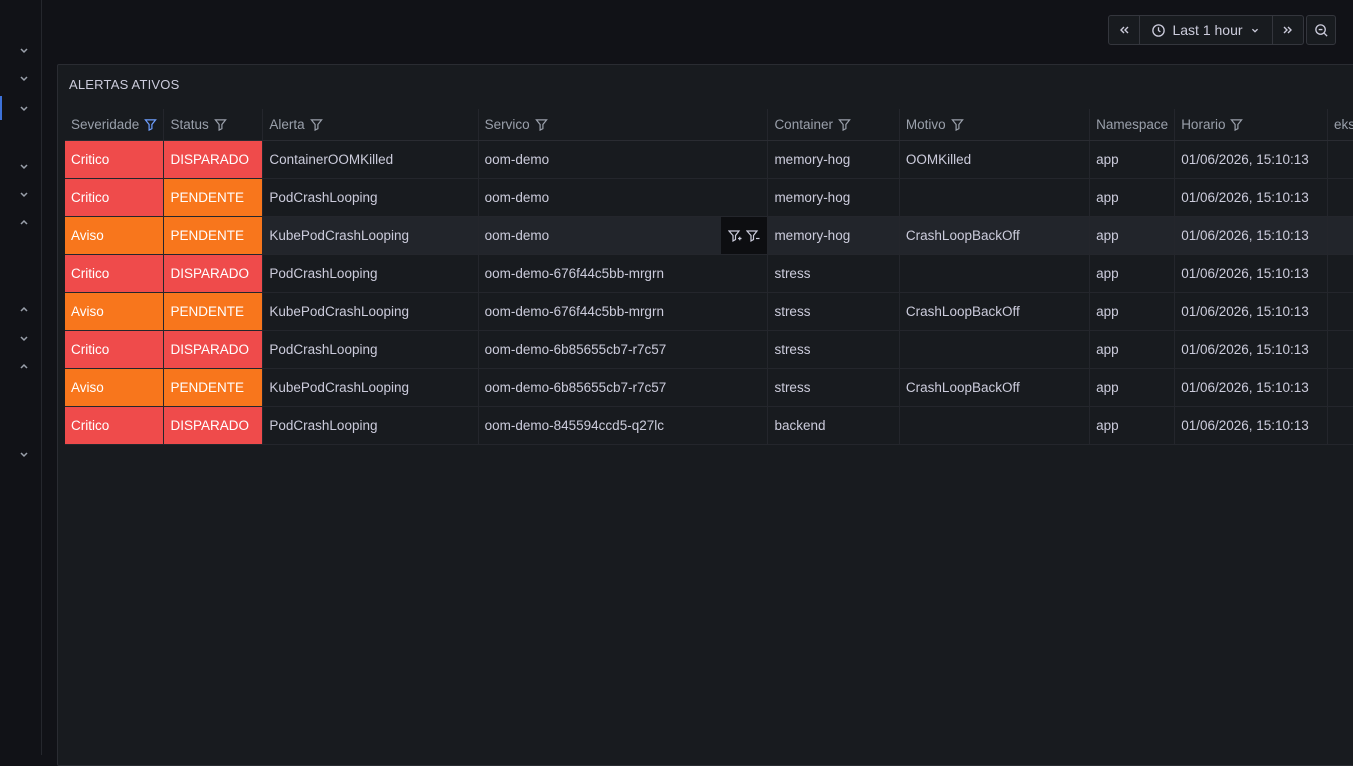 The image size is (1353, 766). I want to click on column-header-alerta: Alerta, so click(370, 125).